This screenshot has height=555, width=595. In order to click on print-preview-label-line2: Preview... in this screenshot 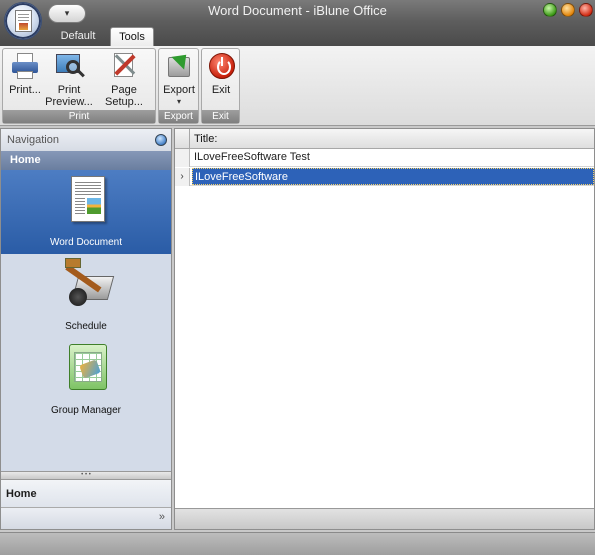, I will do `click(69, 102)`.